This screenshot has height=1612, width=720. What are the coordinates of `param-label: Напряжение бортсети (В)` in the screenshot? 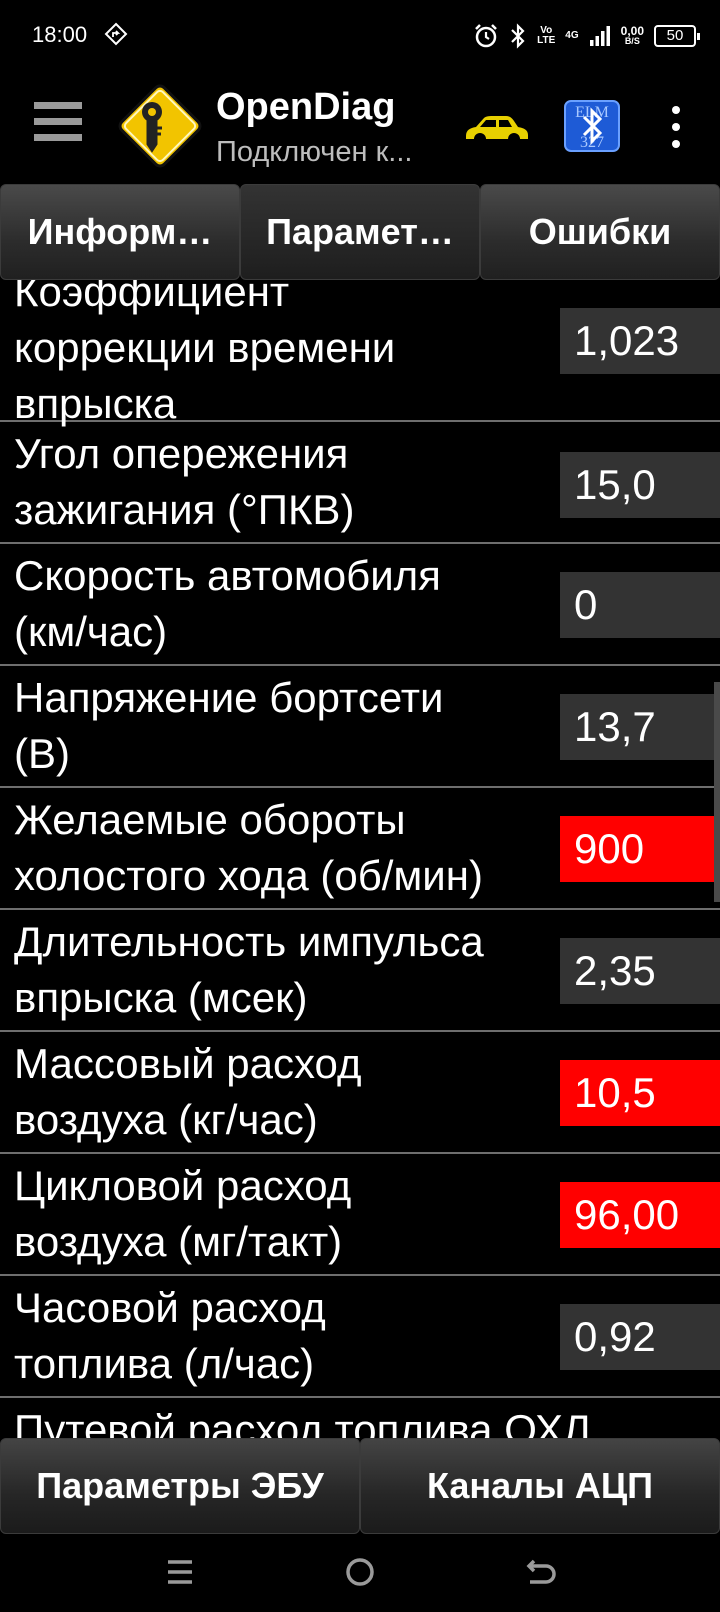 It's located at (229, 725).